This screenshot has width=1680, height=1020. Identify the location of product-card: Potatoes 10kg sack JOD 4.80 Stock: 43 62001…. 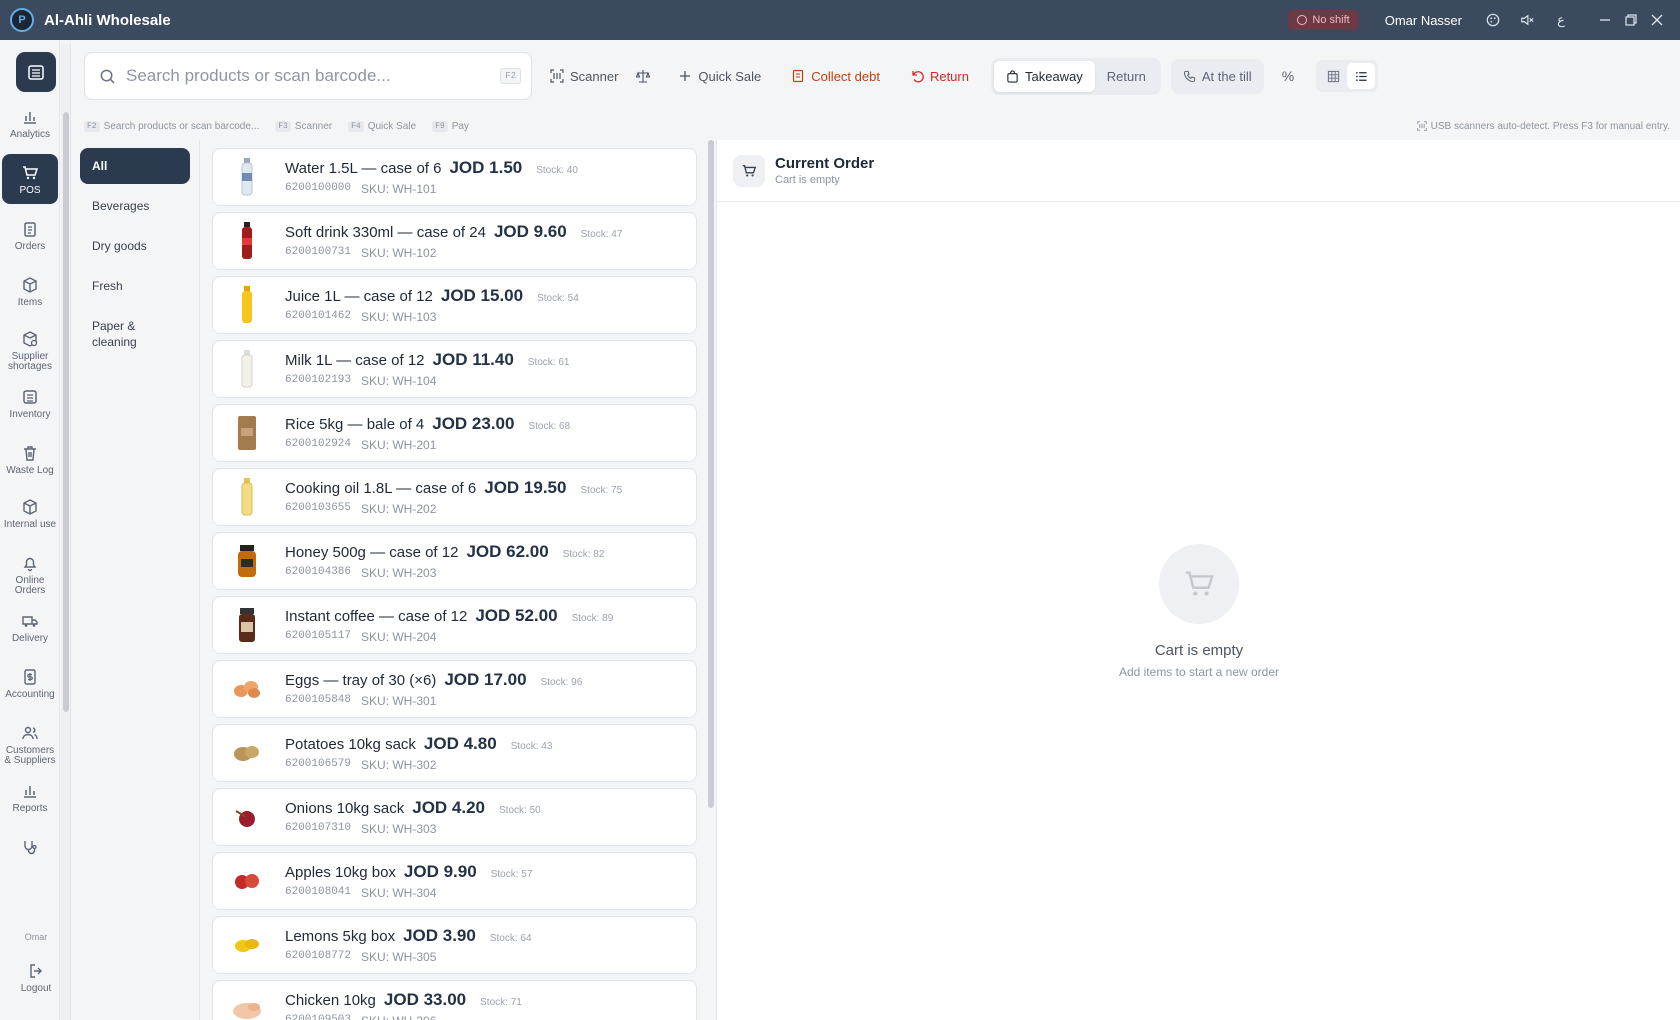
(454, 753).